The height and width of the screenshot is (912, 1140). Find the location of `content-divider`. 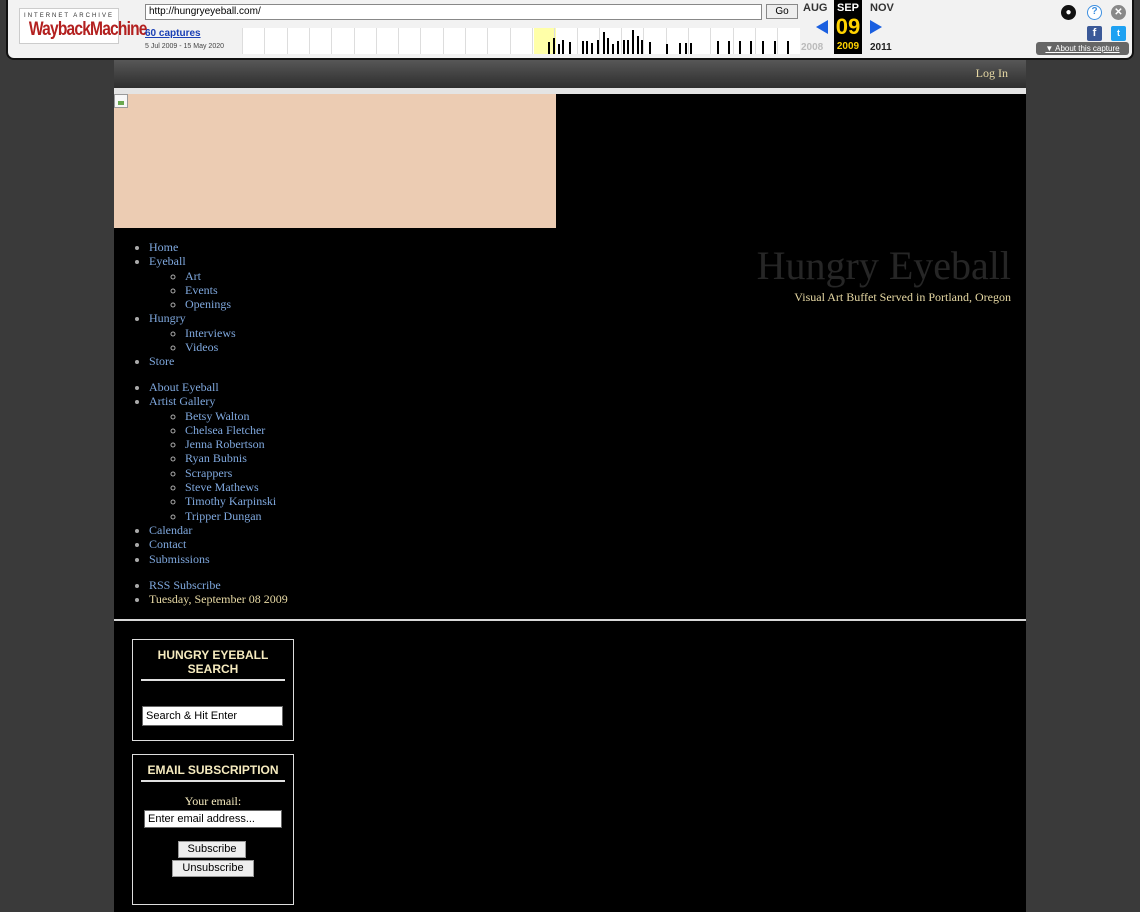

content-divider is located at coordinates (570, 620).